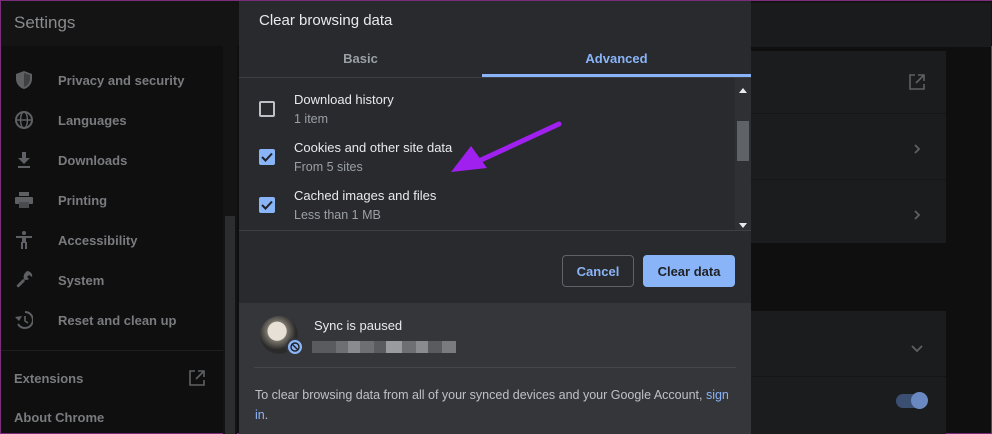 Image resolution: width=992 pixels, height=434 pixels. Describe the element at coordinates (848, 372) in the screenshot. I see `settings-card` at that location.